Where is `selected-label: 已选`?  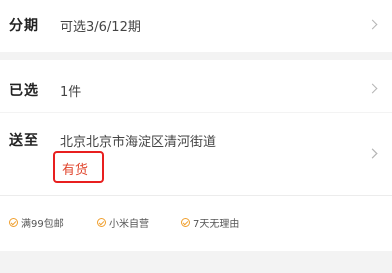
selected-label: 已选 is located at coordinates (24, 91).